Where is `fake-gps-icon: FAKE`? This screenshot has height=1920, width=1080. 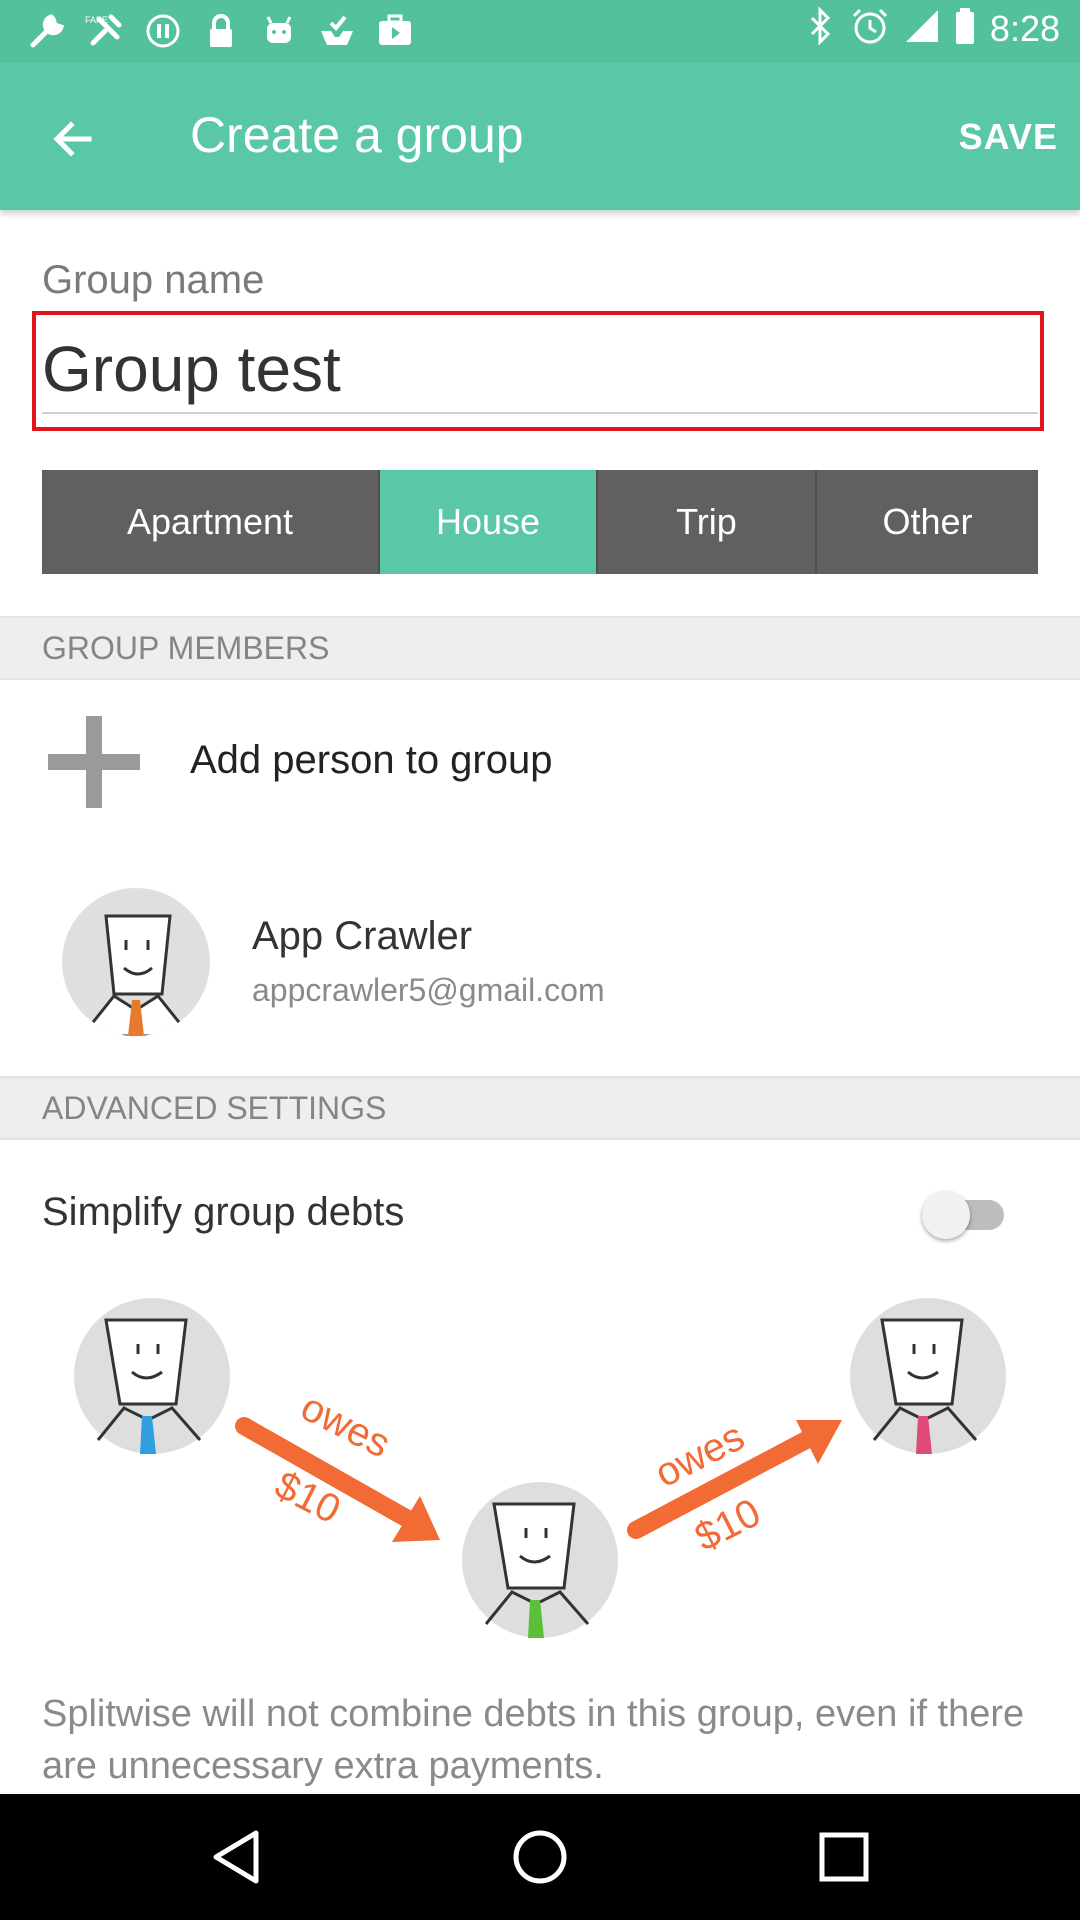
fake-gps-icon: FAKE is located at coordinates (105, 31).